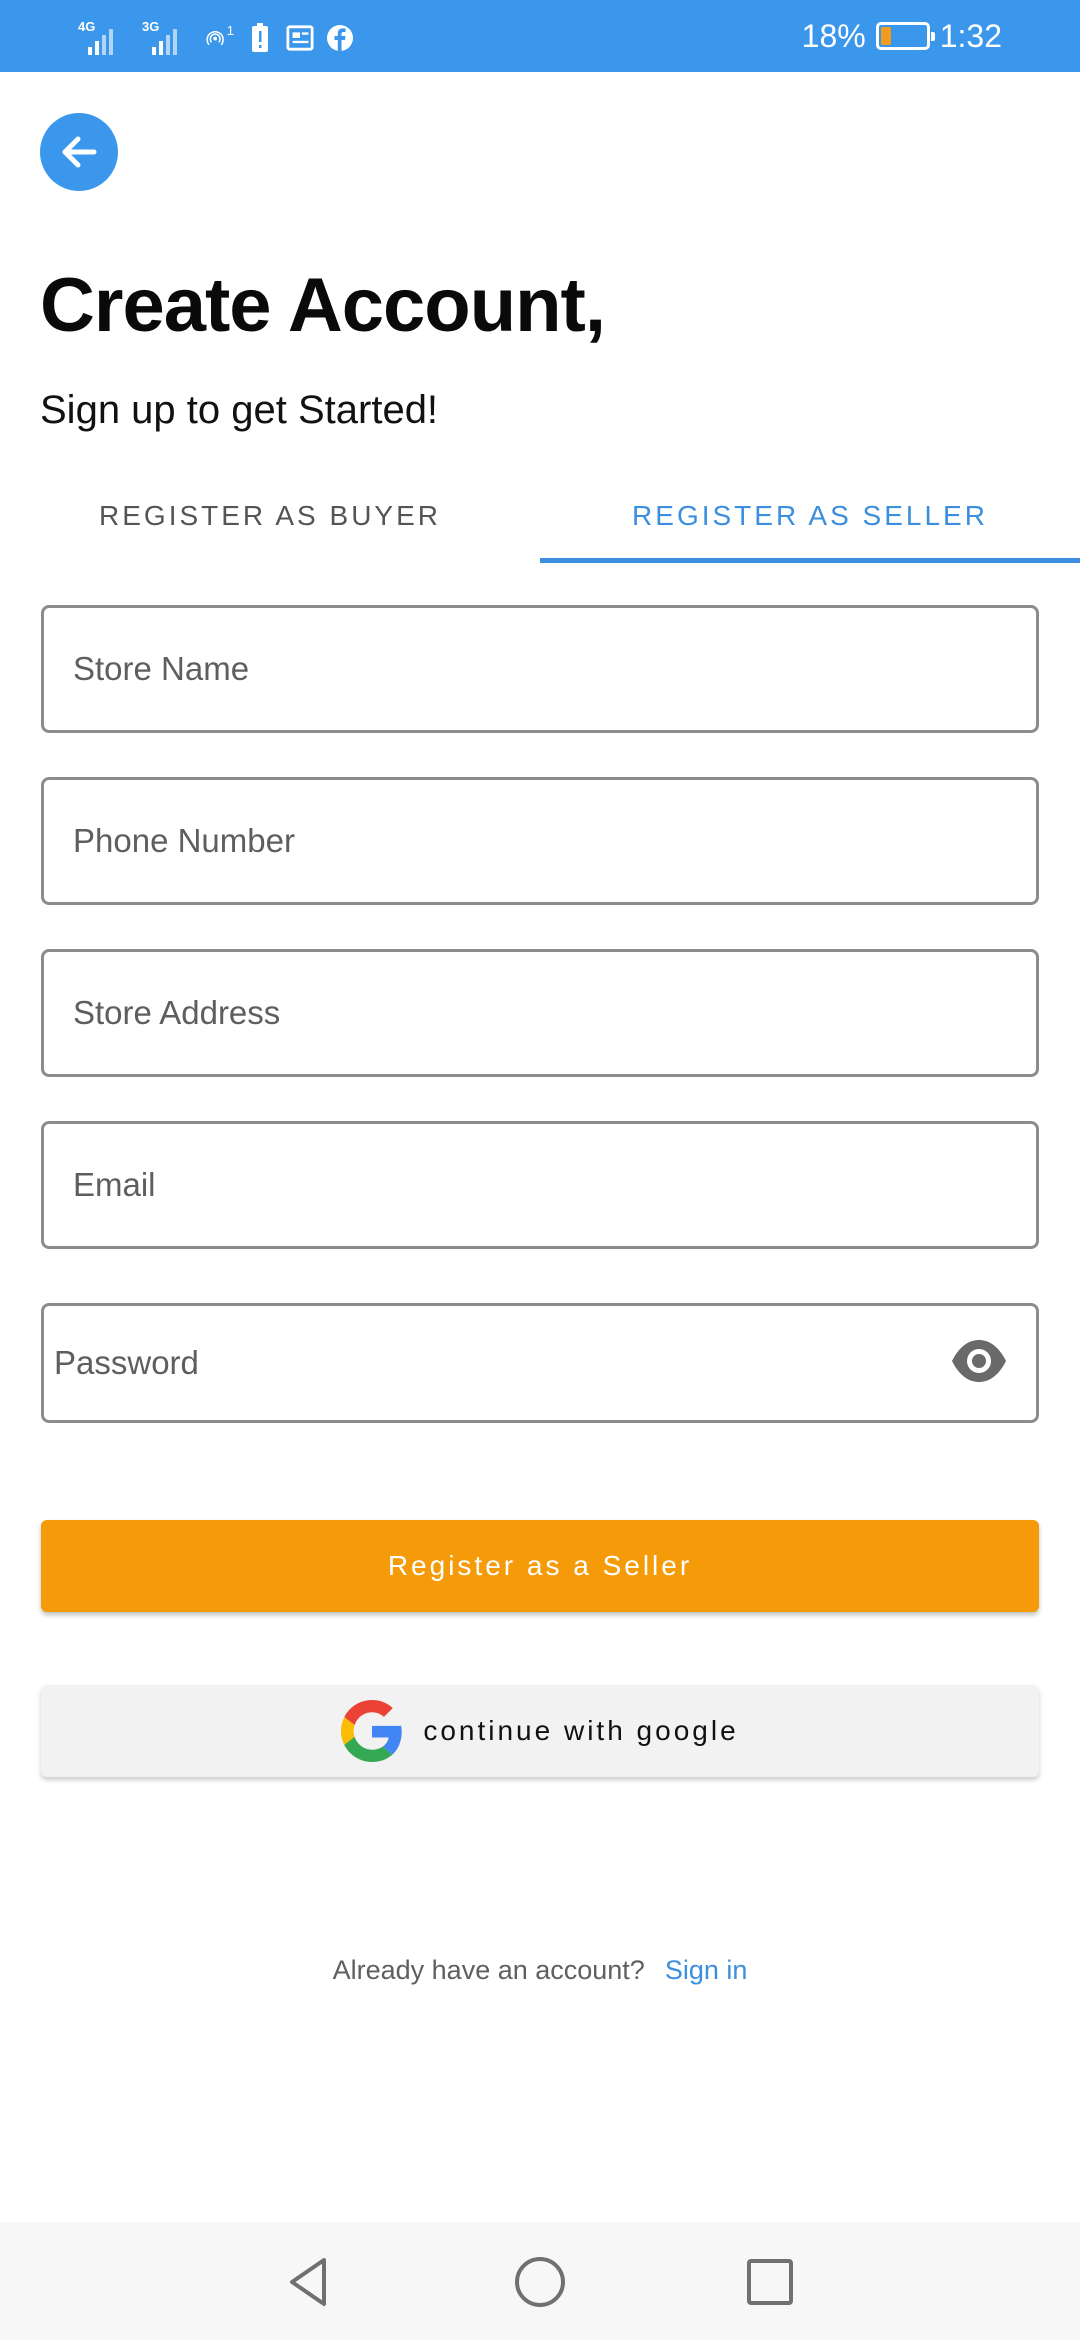 The image size is (1080, 2340). I want to click on continue-with-google-button: continue with google, so click(540, 1731).